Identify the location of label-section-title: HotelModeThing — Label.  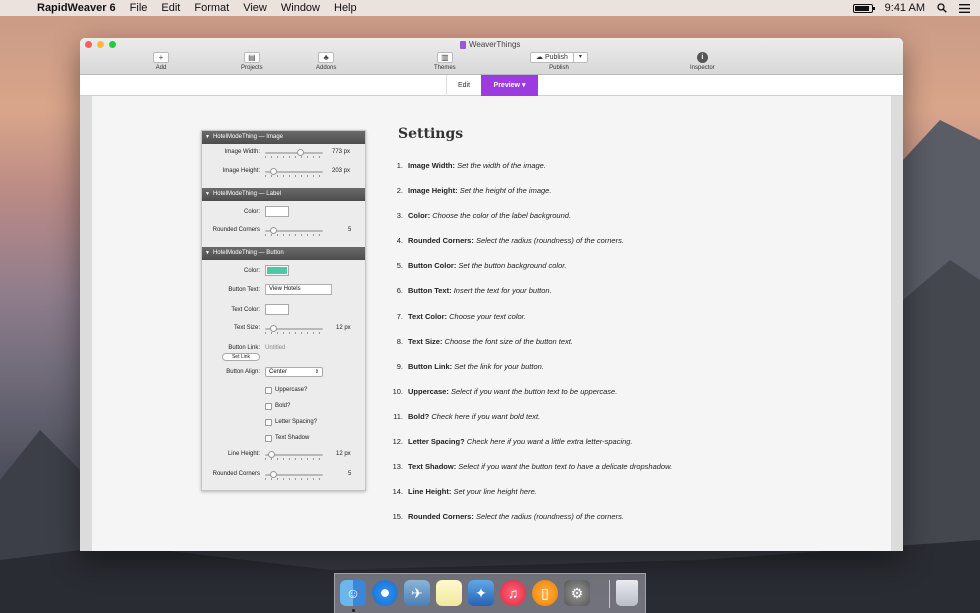
(246, 194).